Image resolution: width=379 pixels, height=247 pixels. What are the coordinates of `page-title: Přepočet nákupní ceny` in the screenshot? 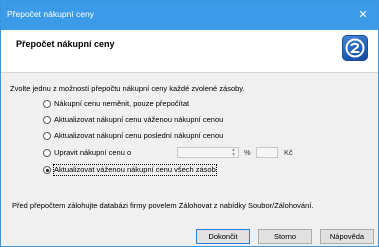 It's located at (65, 44).